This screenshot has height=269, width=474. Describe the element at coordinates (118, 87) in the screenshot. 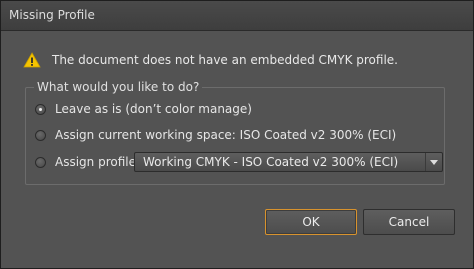

I see `options-group-legend: What would you like to do?` at that location.